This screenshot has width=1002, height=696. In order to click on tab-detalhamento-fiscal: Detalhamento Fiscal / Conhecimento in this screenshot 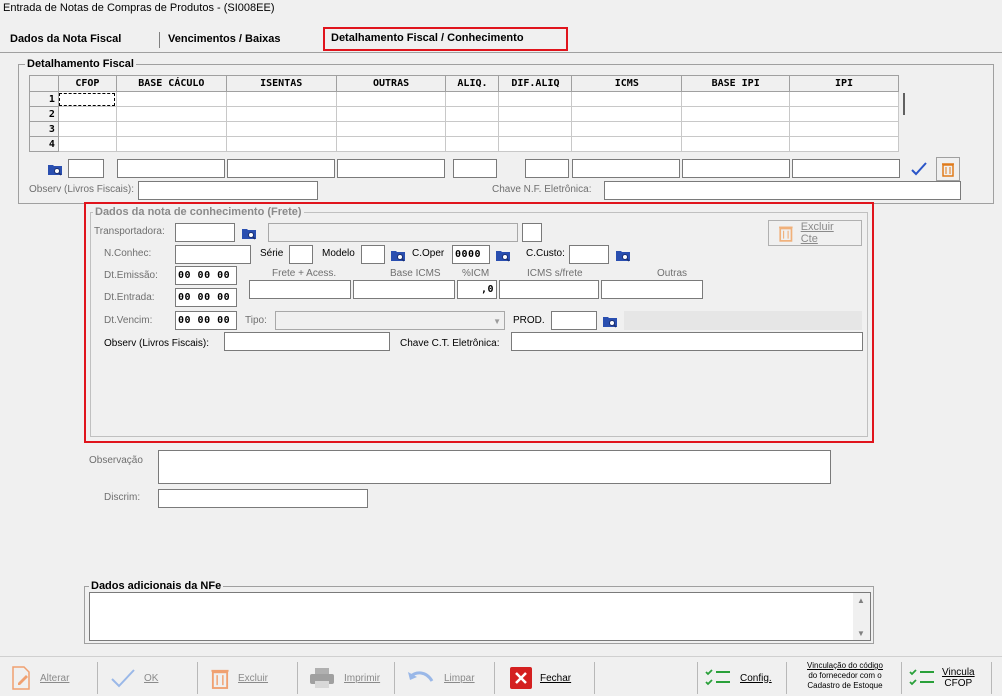, I will do `click(445, 39)`.